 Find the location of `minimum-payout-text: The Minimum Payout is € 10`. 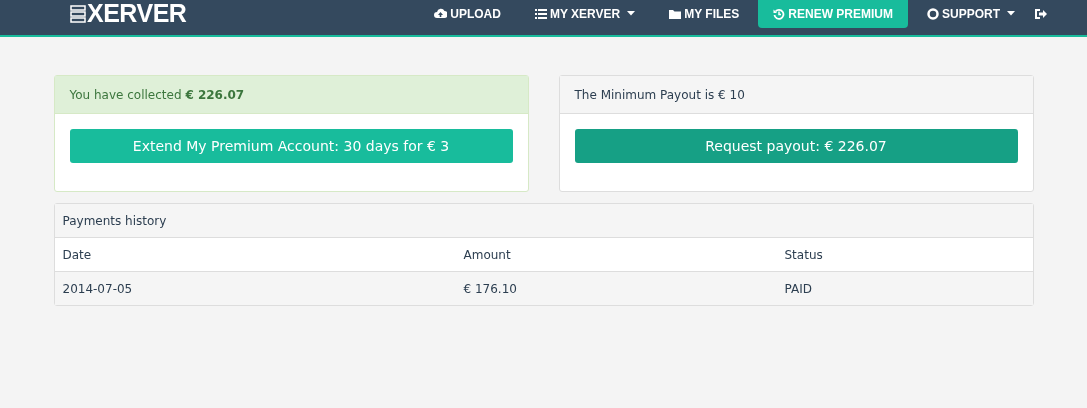

minimum-payout-text: The Minimum Payout is € 10 is located at coordinates (659, 94).